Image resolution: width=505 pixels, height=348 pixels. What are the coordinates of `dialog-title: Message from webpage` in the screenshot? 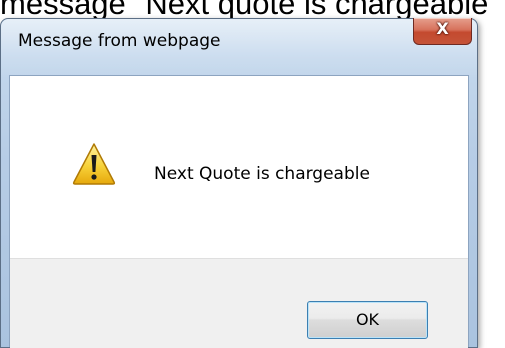 It's located at (119, 41).